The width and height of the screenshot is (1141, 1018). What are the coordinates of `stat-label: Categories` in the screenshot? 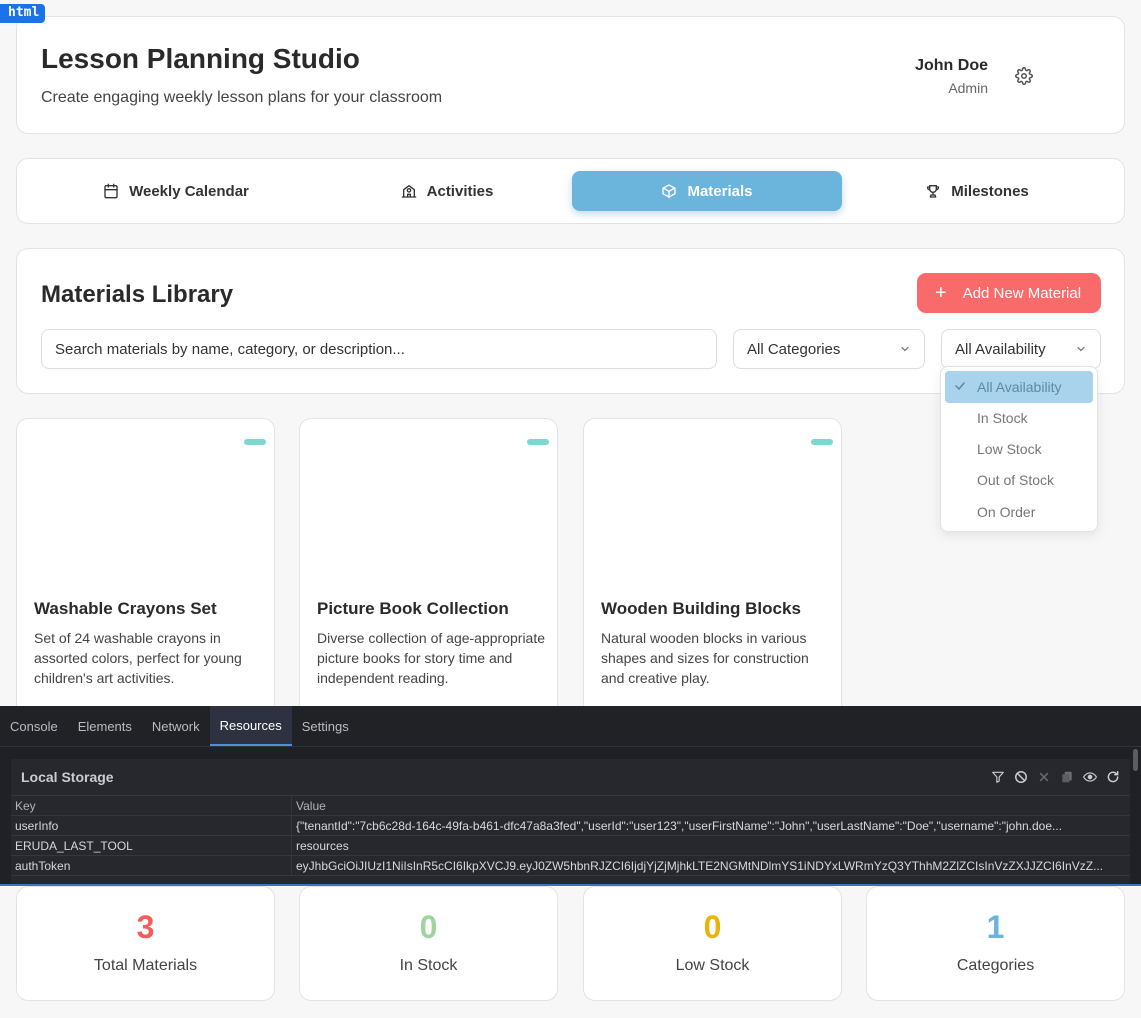 It's located at (995, 965).